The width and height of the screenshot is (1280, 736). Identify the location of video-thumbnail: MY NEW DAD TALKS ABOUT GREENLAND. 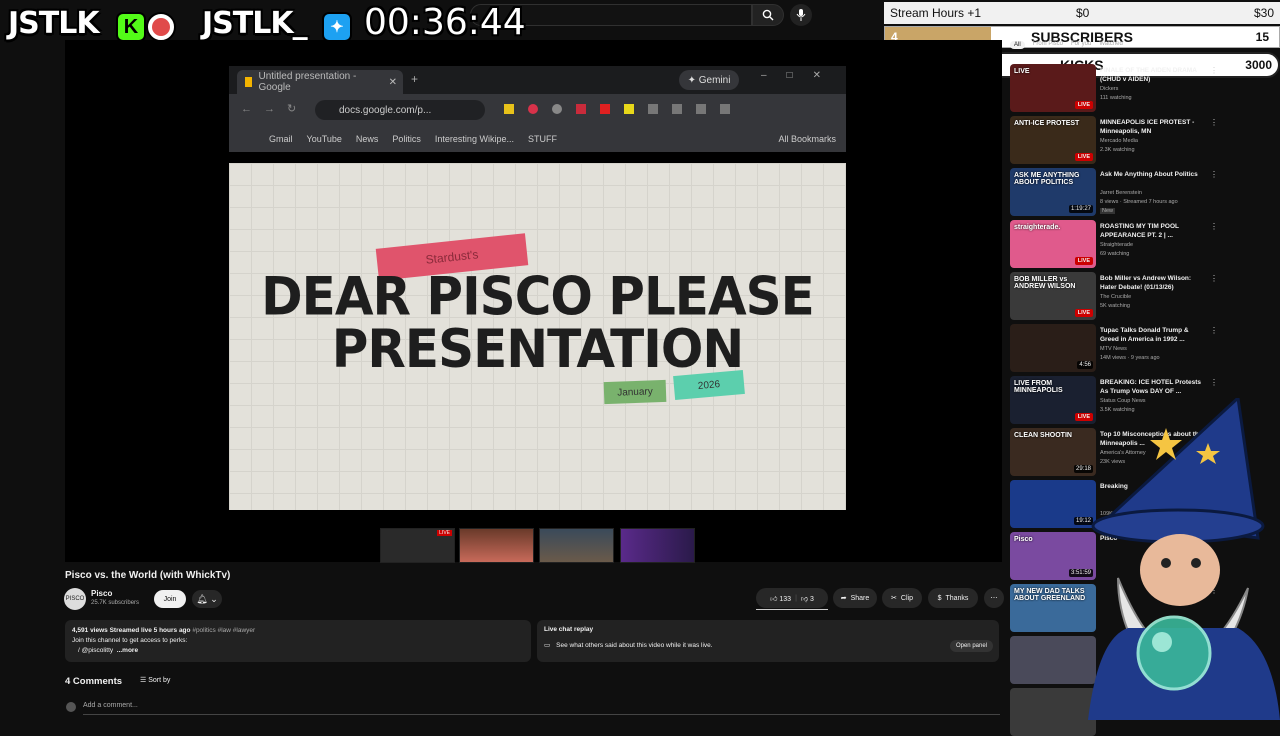
(1053, 608).